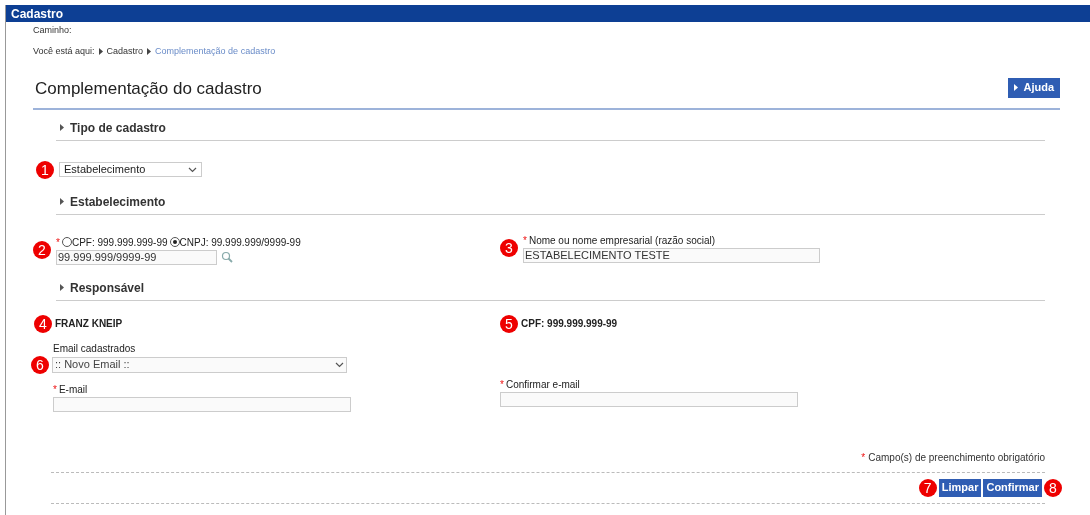  I want to click on section-header: Responsável, so click(550, 289).